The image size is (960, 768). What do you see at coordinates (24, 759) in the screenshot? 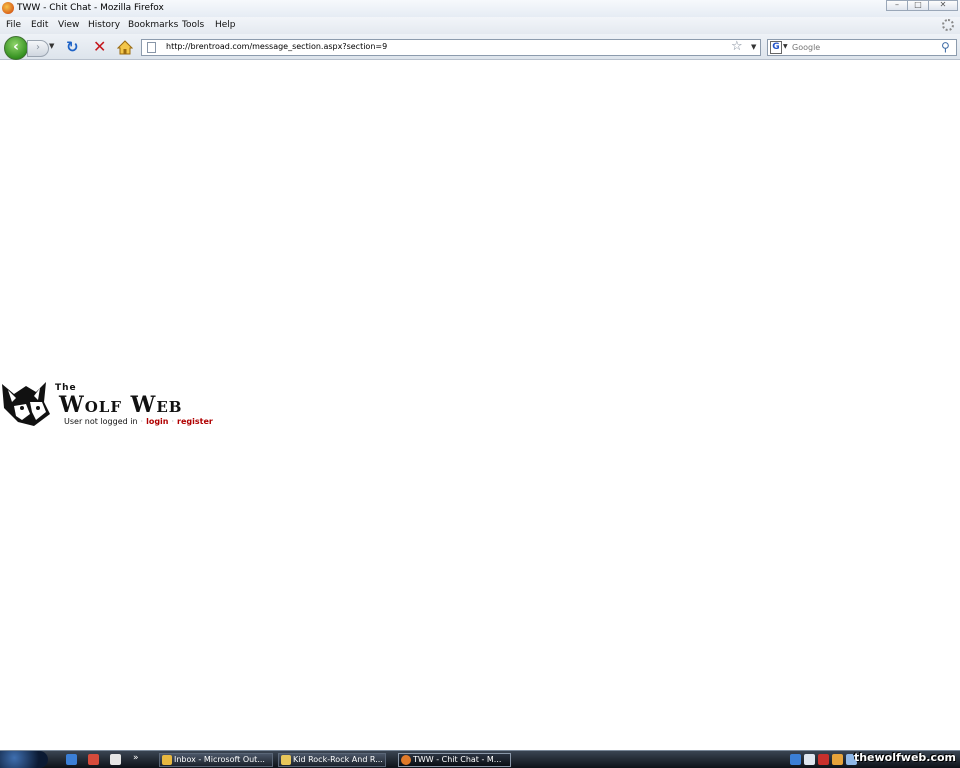
I see `start-button` at bounding box center [24, 759].